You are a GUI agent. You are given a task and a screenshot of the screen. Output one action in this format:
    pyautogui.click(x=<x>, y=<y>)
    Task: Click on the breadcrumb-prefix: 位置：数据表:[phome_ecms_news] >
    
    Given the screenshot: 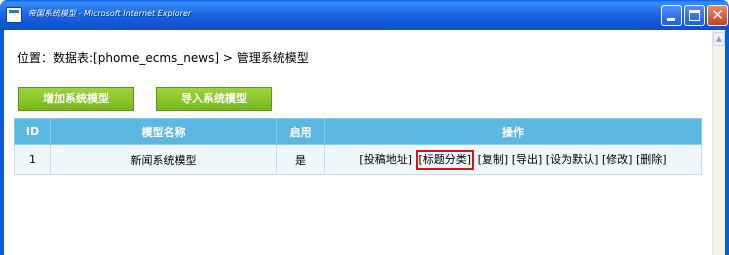 What is the action you would take?
    pyautogui.click(x=127, y=58)
    